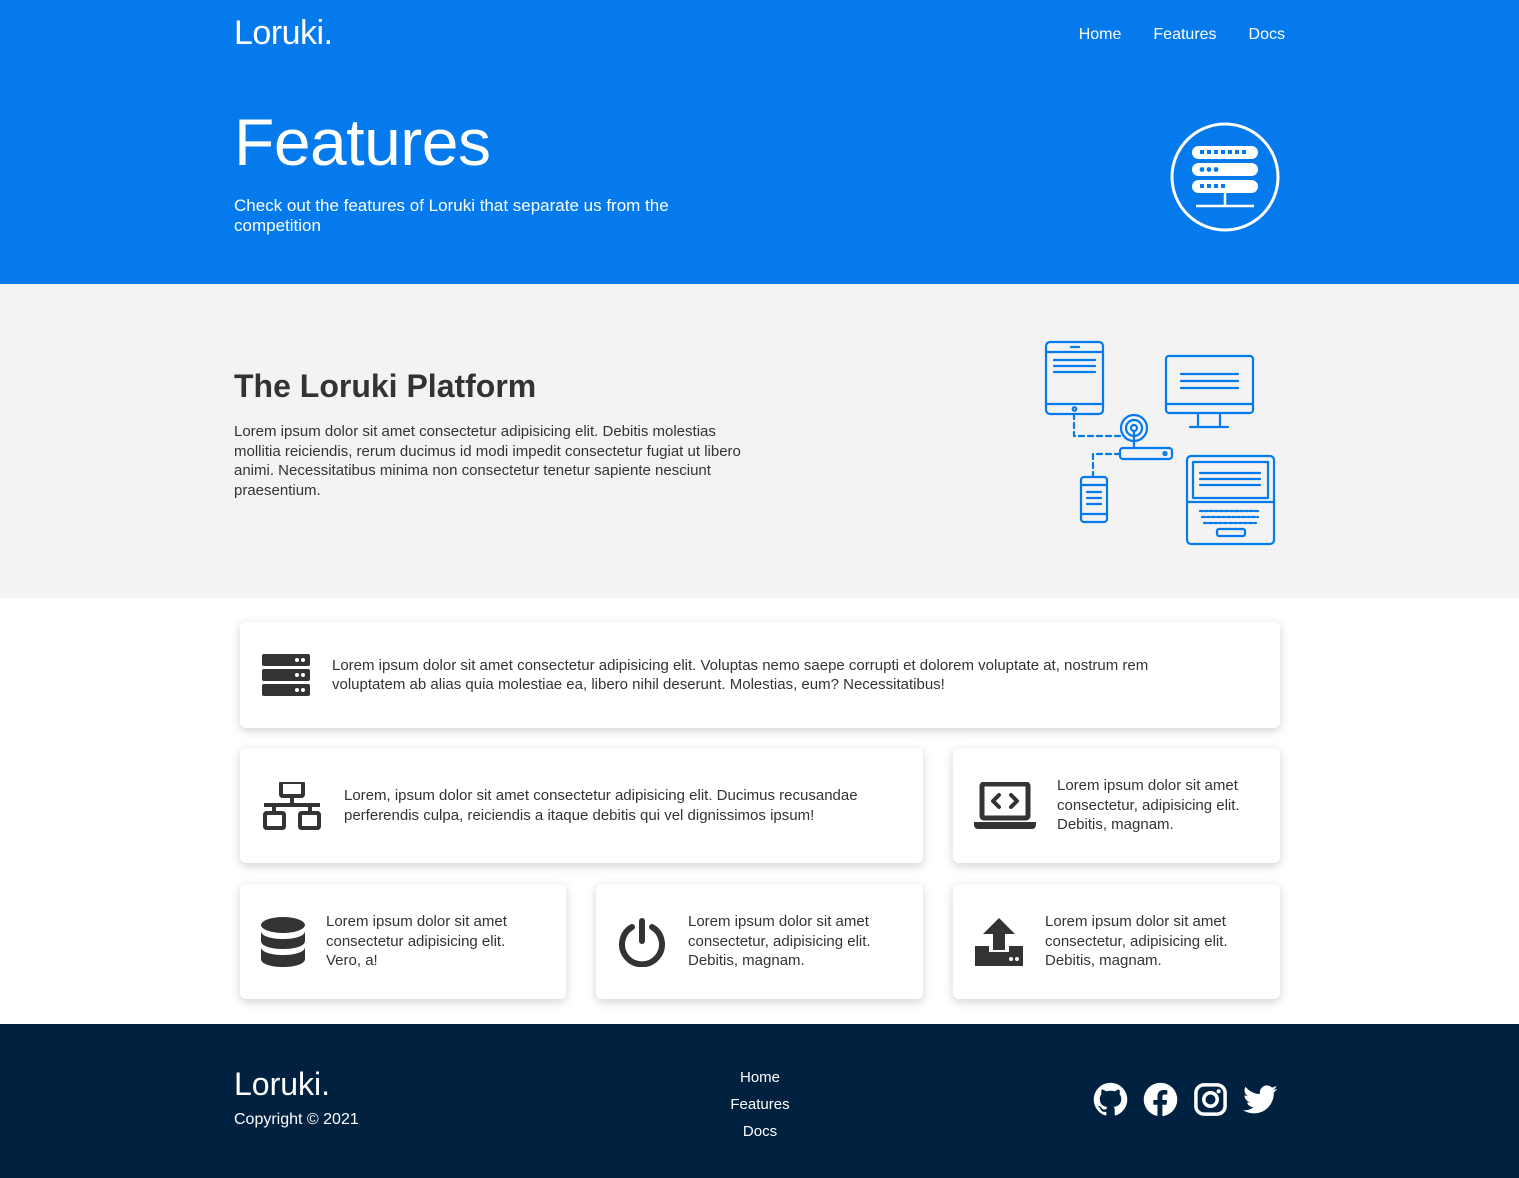  What do you see at coordinates (1225, 177) in the screenshot?
I see `server-circle-icon` at bounding box center [1225, 177].